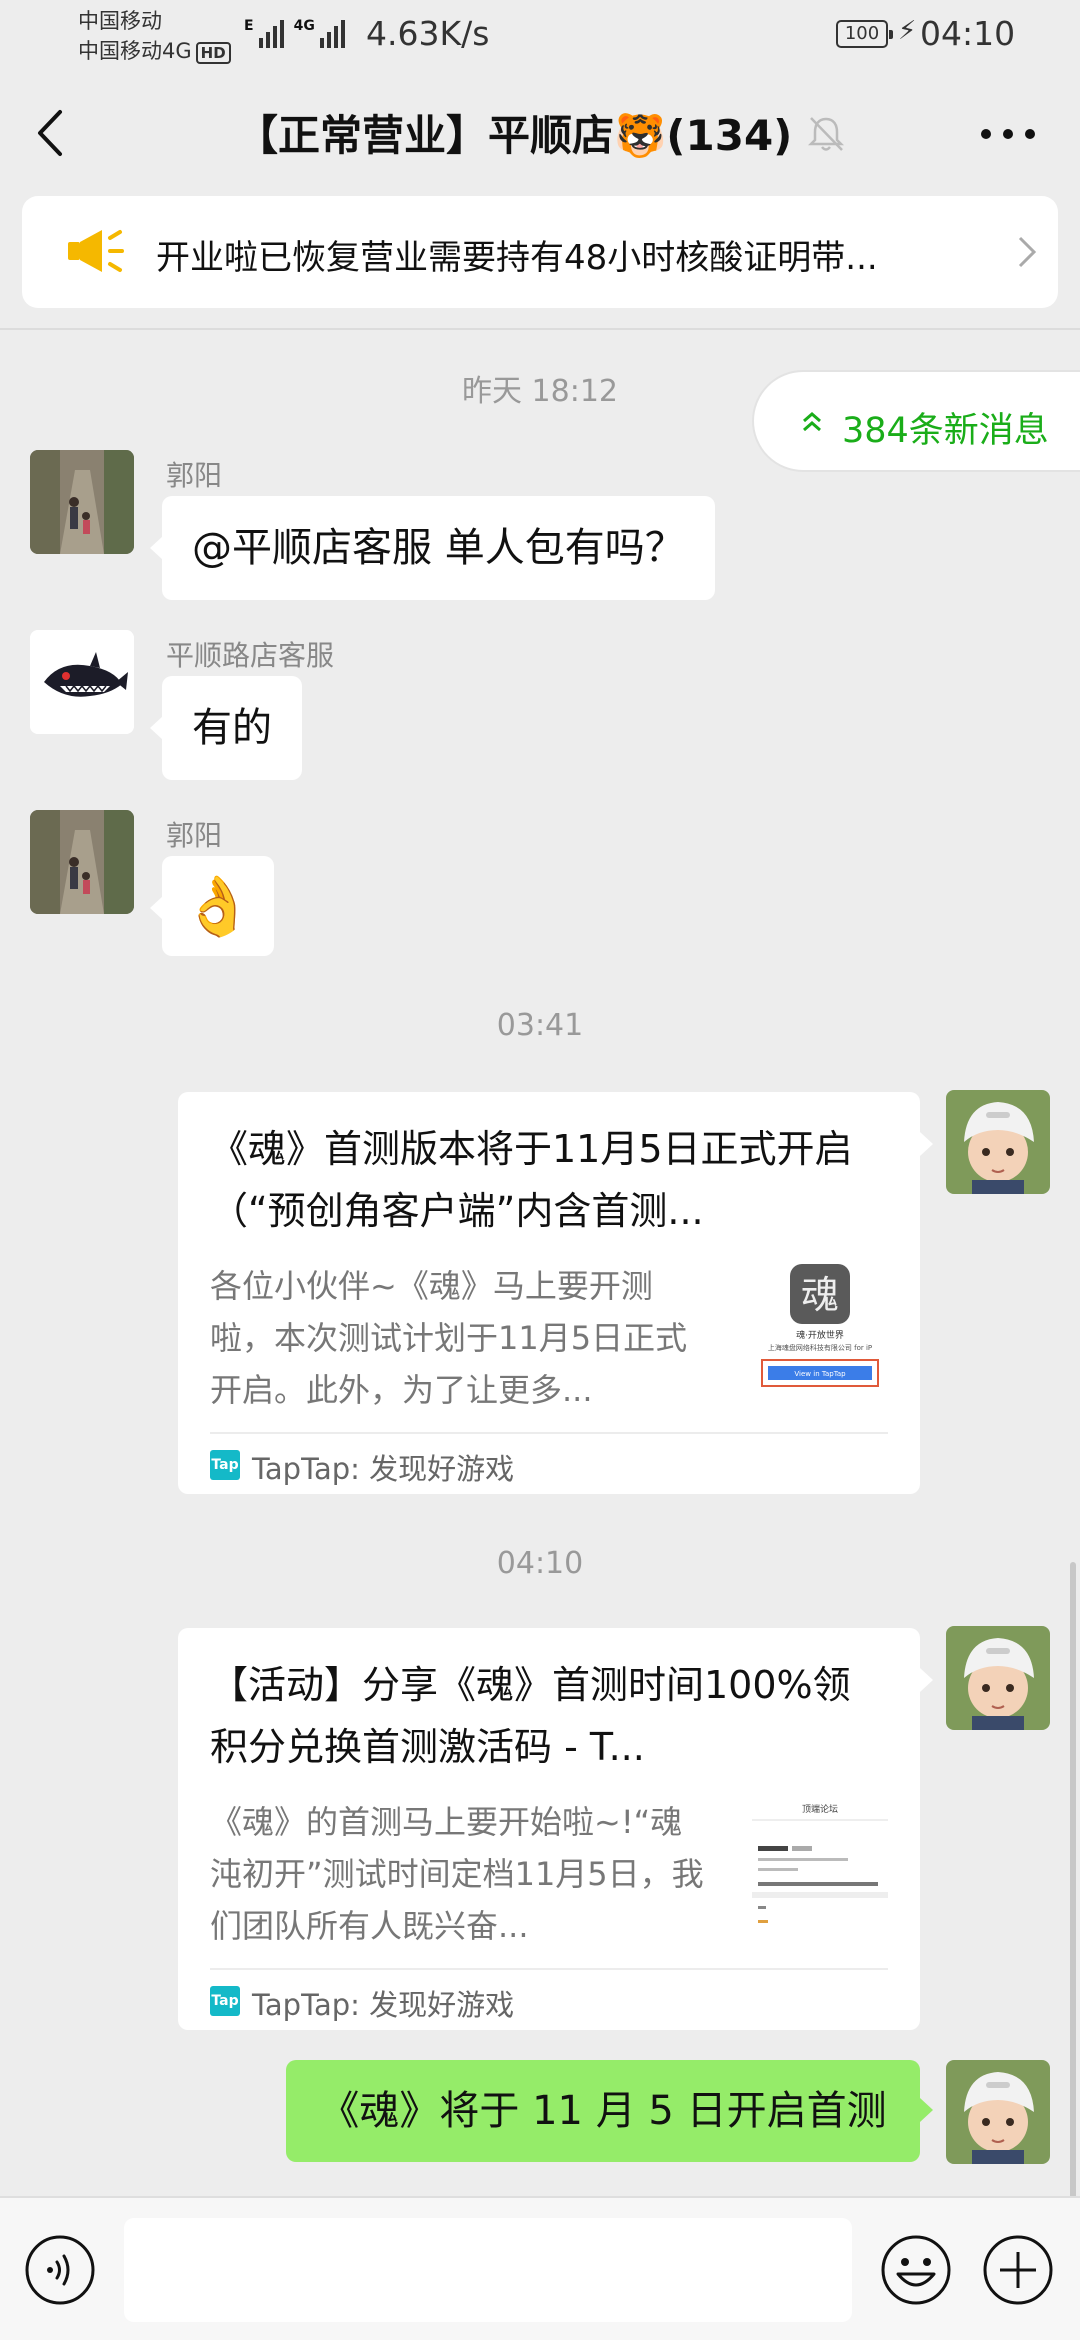 Image resolution: width=1080 pixels, height=2340 pixels. I want to click on carrier-info: 中国移动 中国移动4G HD, so click(154, 36).